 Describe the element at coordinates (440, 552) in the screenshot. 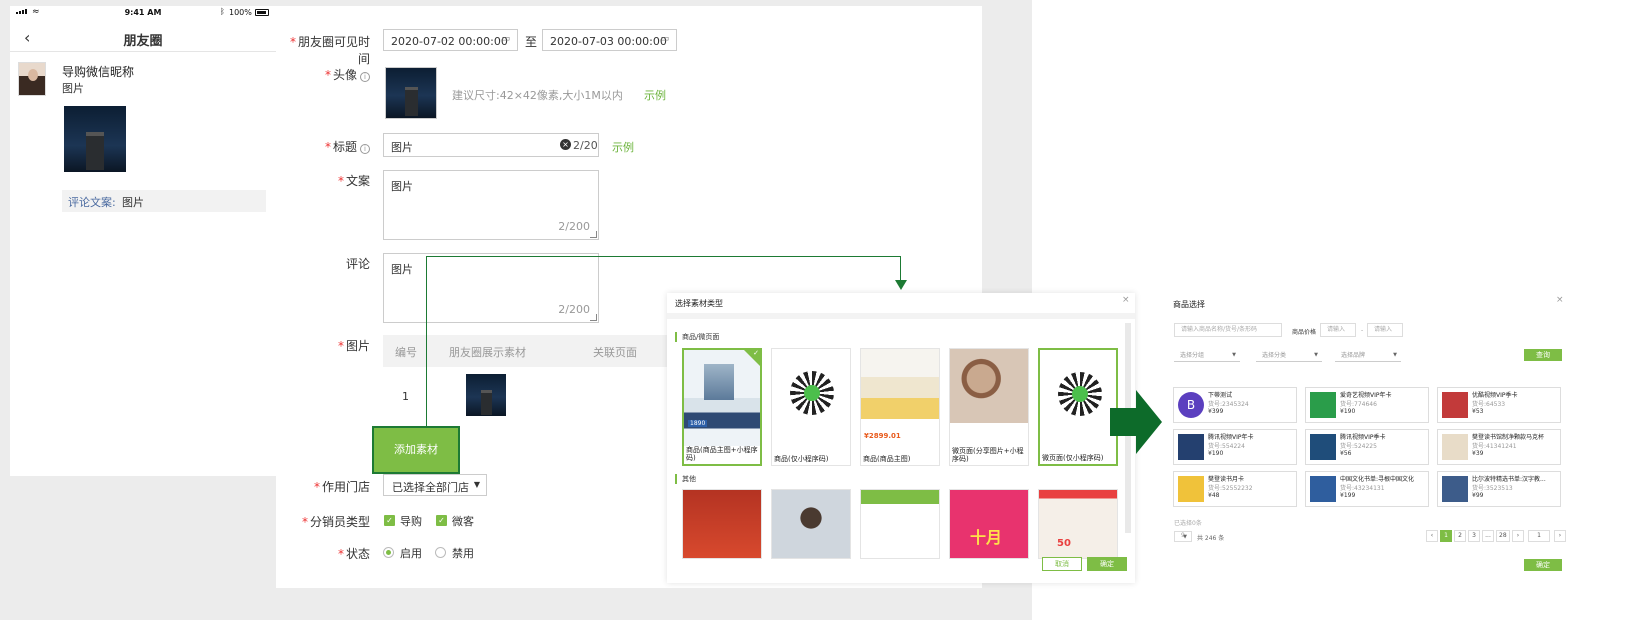

I see `disable-radio` at that location.